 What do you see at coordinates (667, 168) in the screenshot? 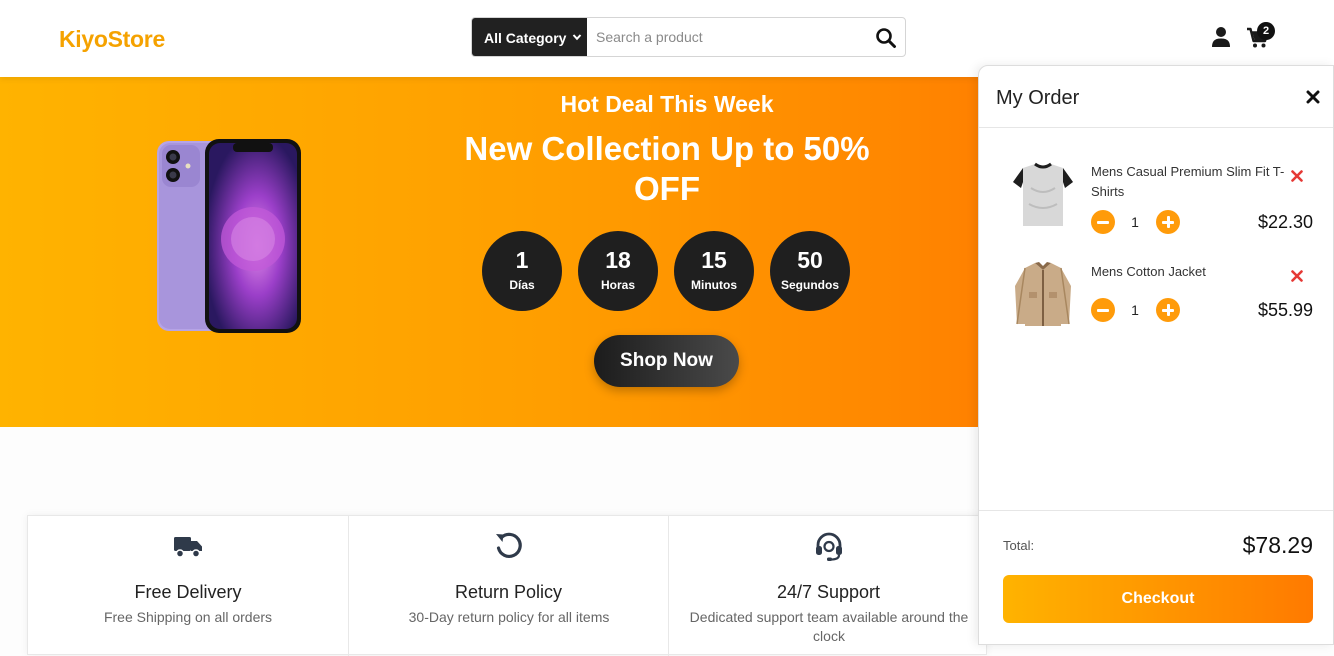
I see `hero-title: New Collection Up to 50% OFF` at bounding box center [667, 168].